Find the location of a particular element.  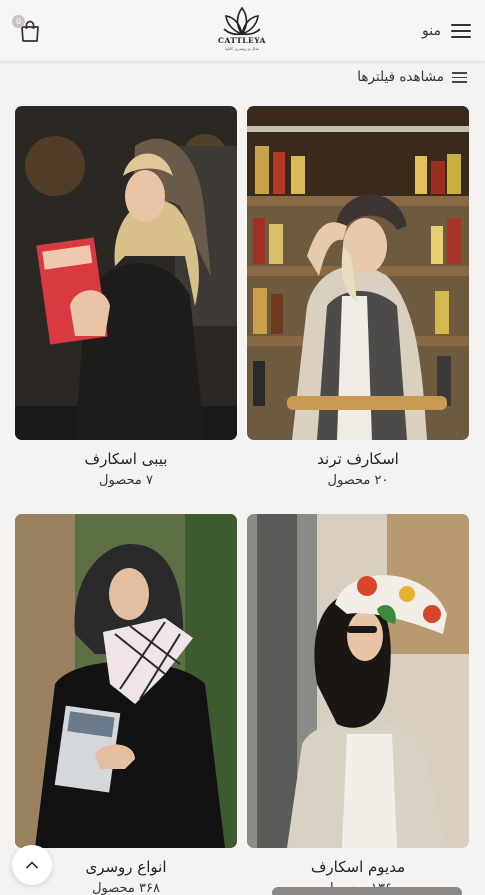

filter-lines-icon is located at coordinates (459, 77).